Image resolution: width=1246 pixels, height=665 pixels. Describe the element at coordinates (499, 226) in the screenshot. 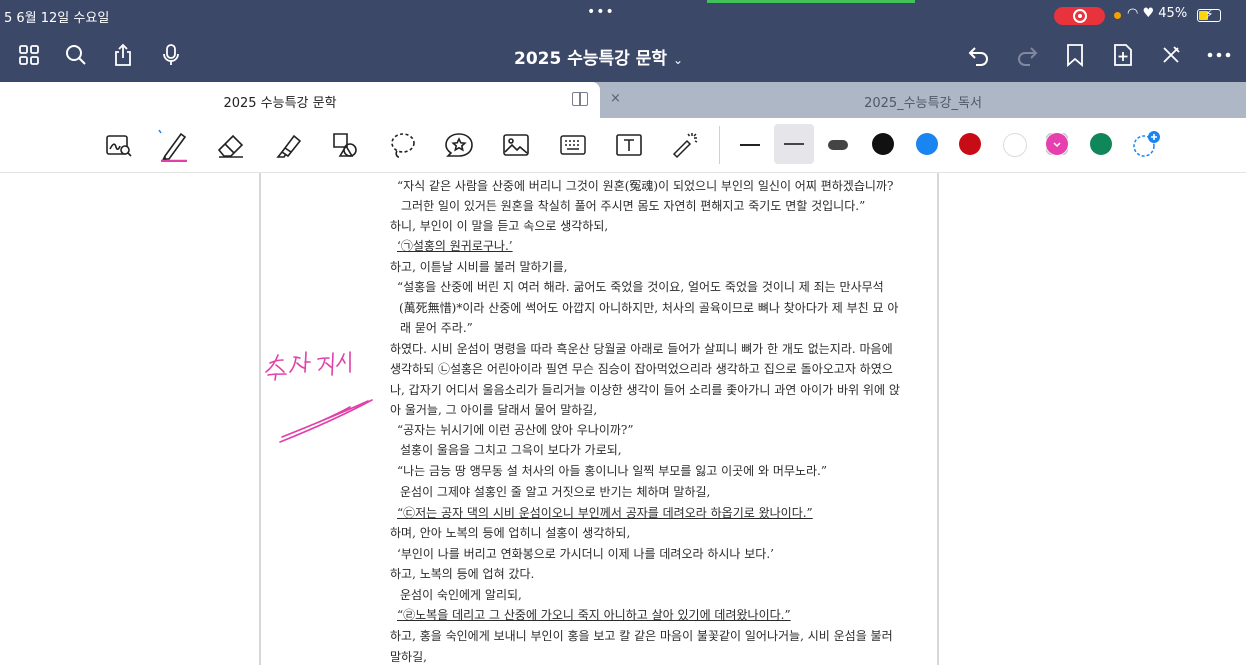

I see `text-line: 하니, 부인이 이 말을 듣고 속으로 생각하되,` at that location.